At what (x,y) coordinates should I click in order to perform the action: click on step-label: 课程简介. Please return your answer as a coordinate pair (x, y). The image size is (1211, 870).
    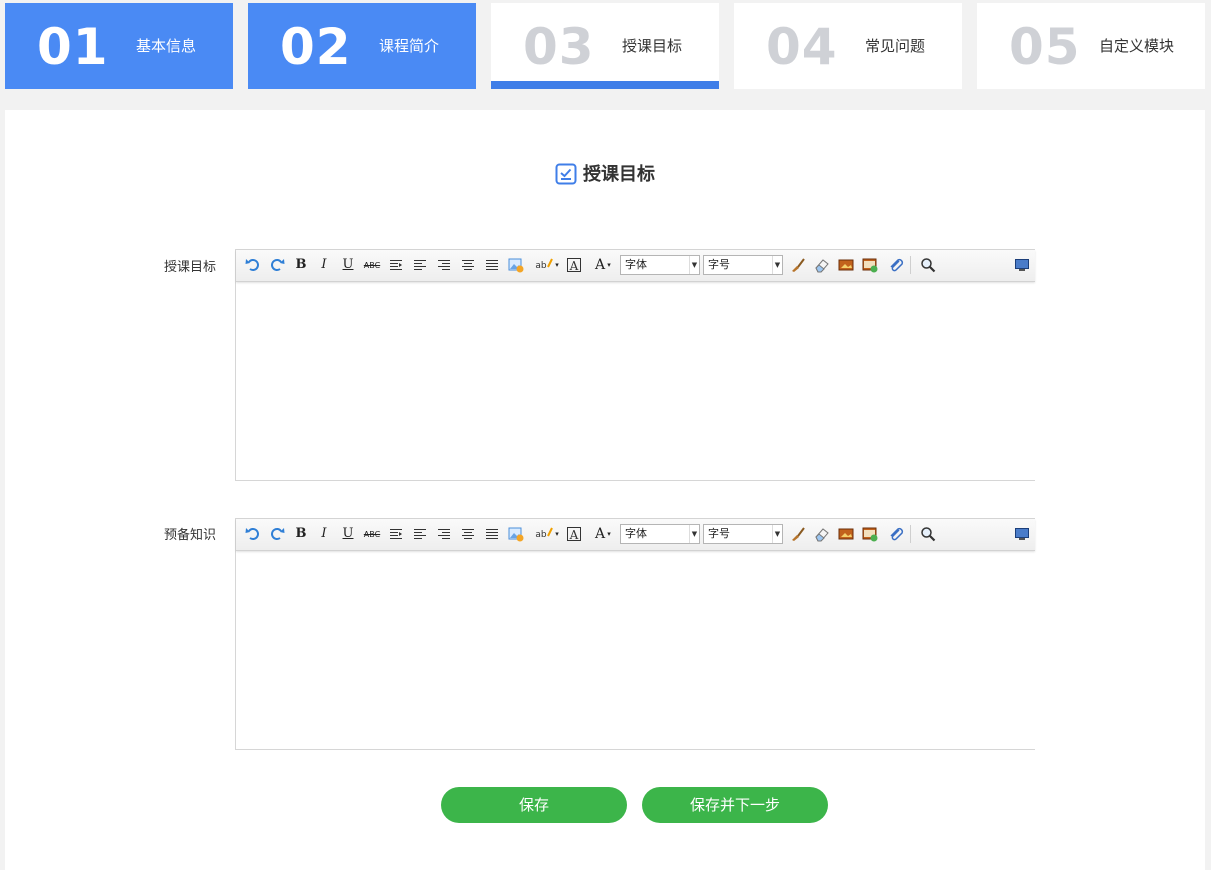
    Looking at the image, I should click on (409, 46).